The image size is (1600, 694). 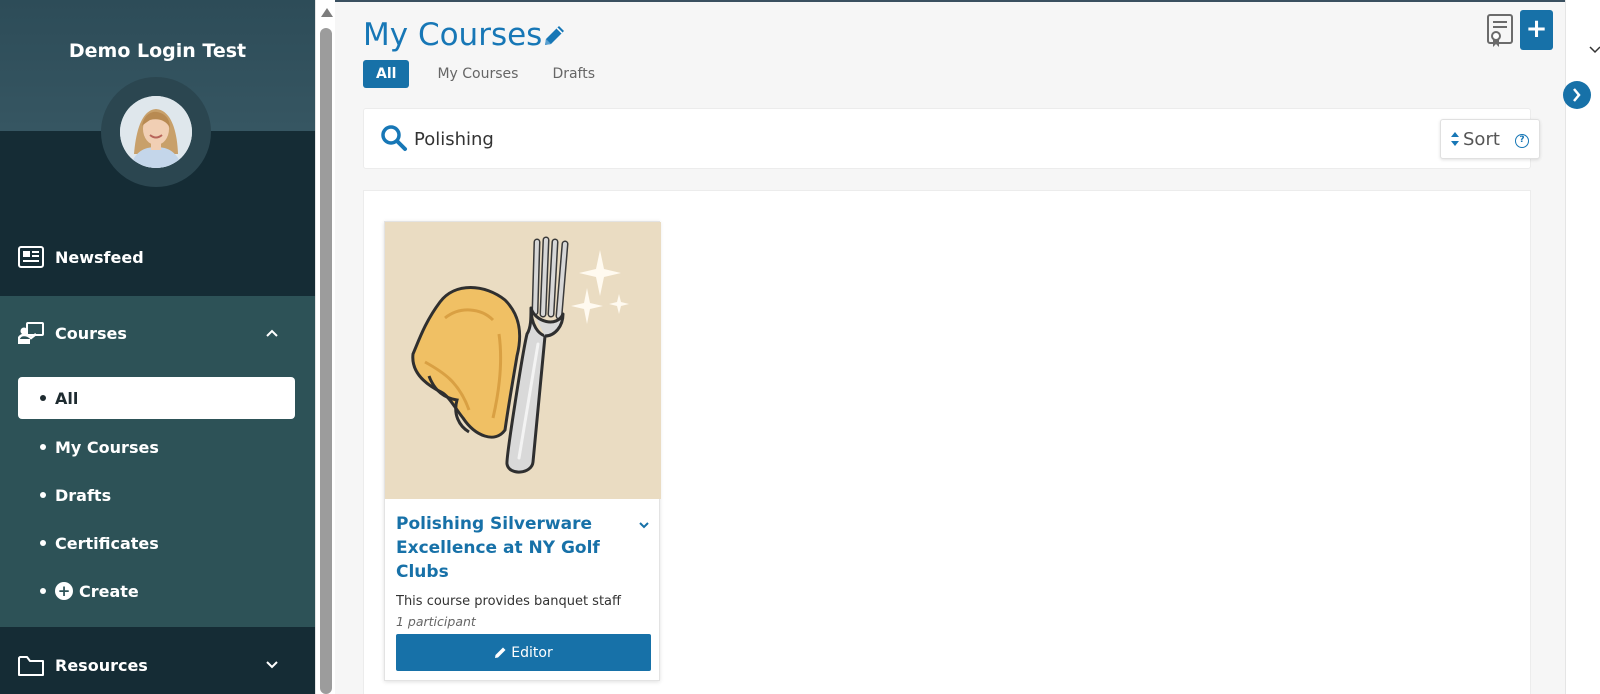 What do you see at coordinates (1481, 139) in the screenshot?
I see `sort-label: Sort` at bounding box center [1481, 139].